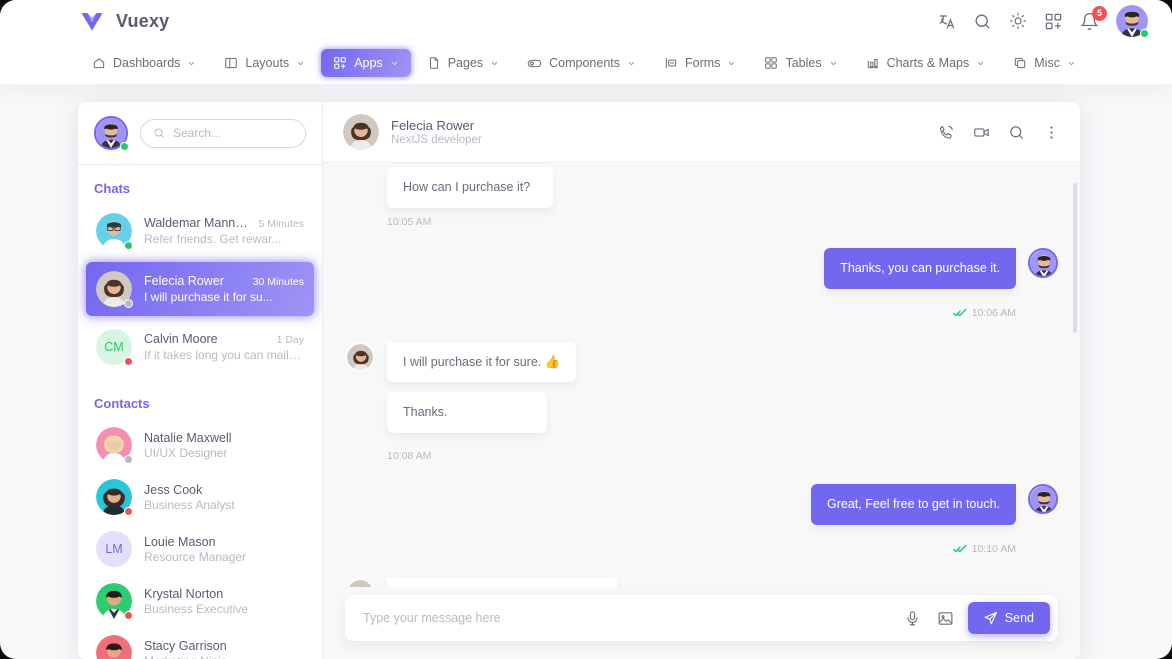  I want to click on contact-name: Louie Mason, so click(180, 541).